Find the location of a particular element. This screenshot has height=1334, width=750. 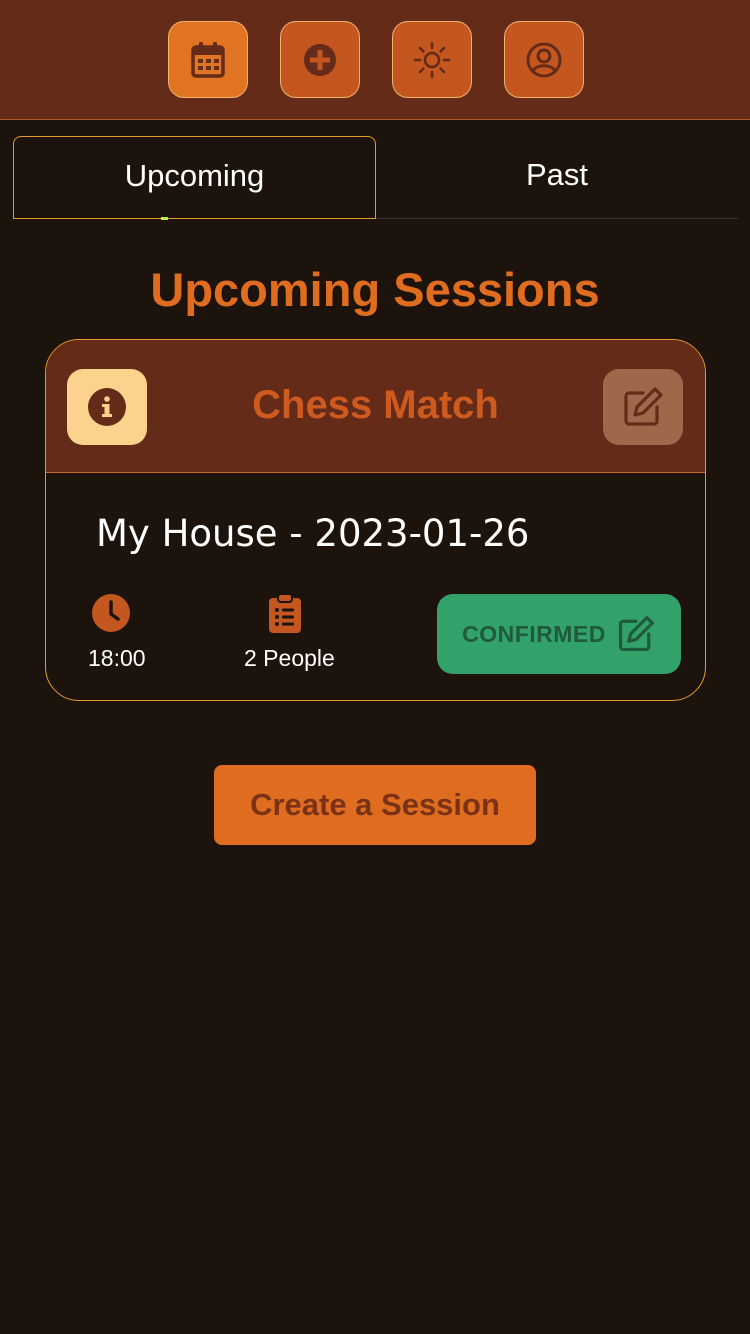

status-confirmed-button: CONFIRMED is located at coordinates (559, 634).